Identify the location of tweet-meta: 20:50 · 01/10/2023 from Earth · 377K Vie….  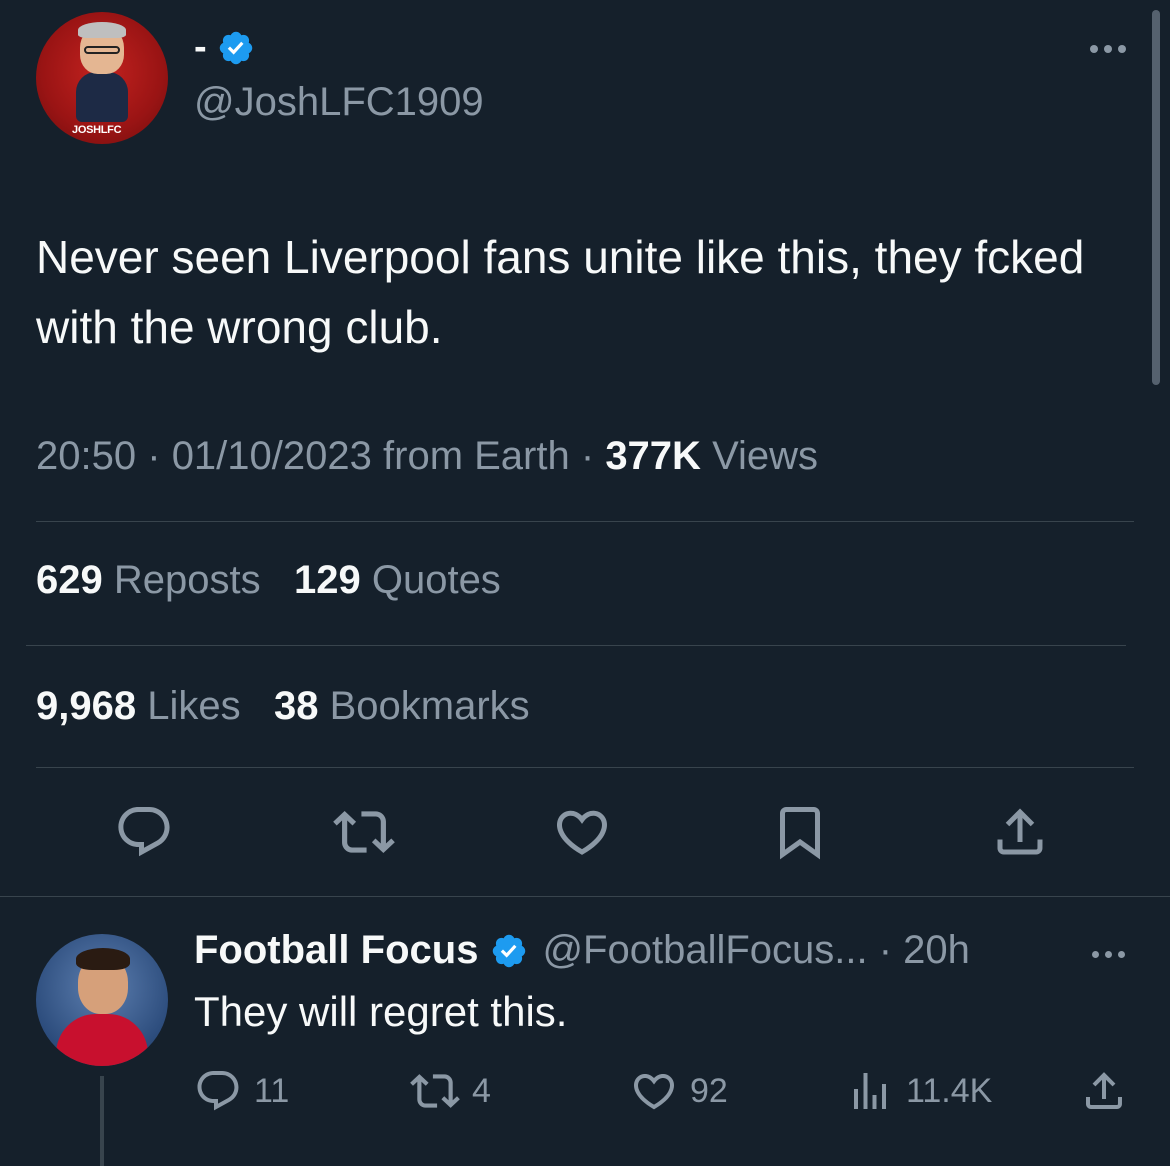
(427, 456).